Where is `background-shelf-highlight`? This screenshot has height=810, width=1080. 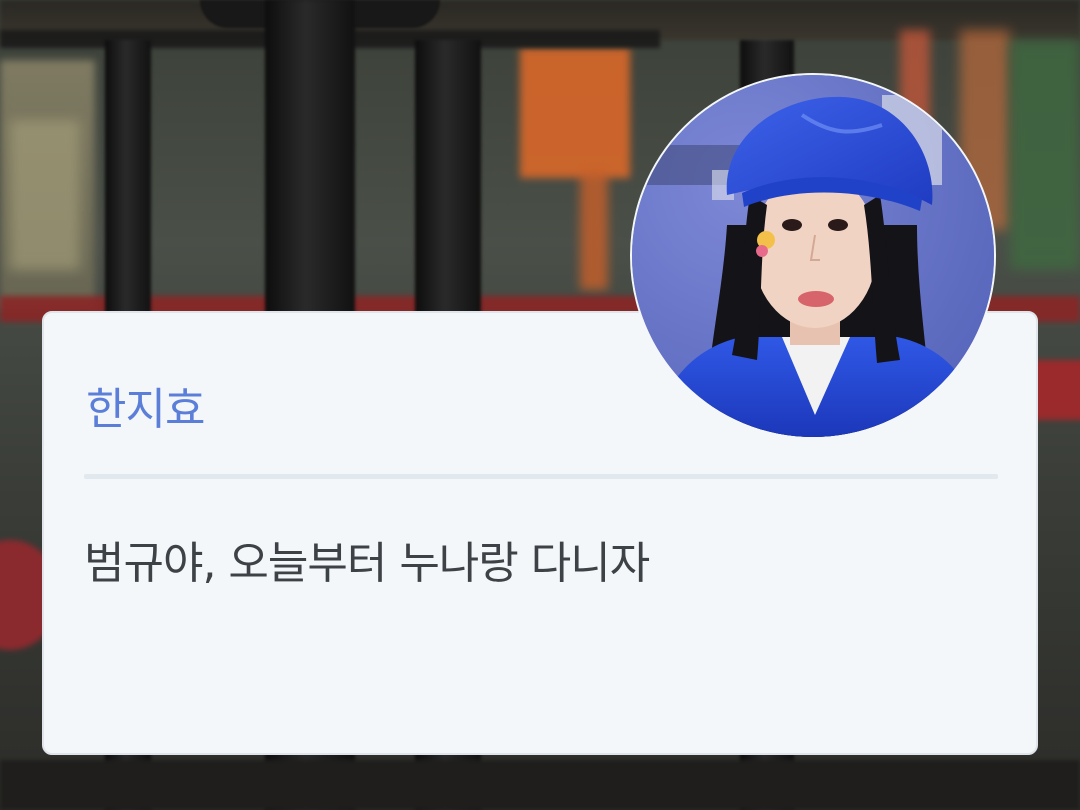 background-shelf-highlight is located at coordinates (45, 195).